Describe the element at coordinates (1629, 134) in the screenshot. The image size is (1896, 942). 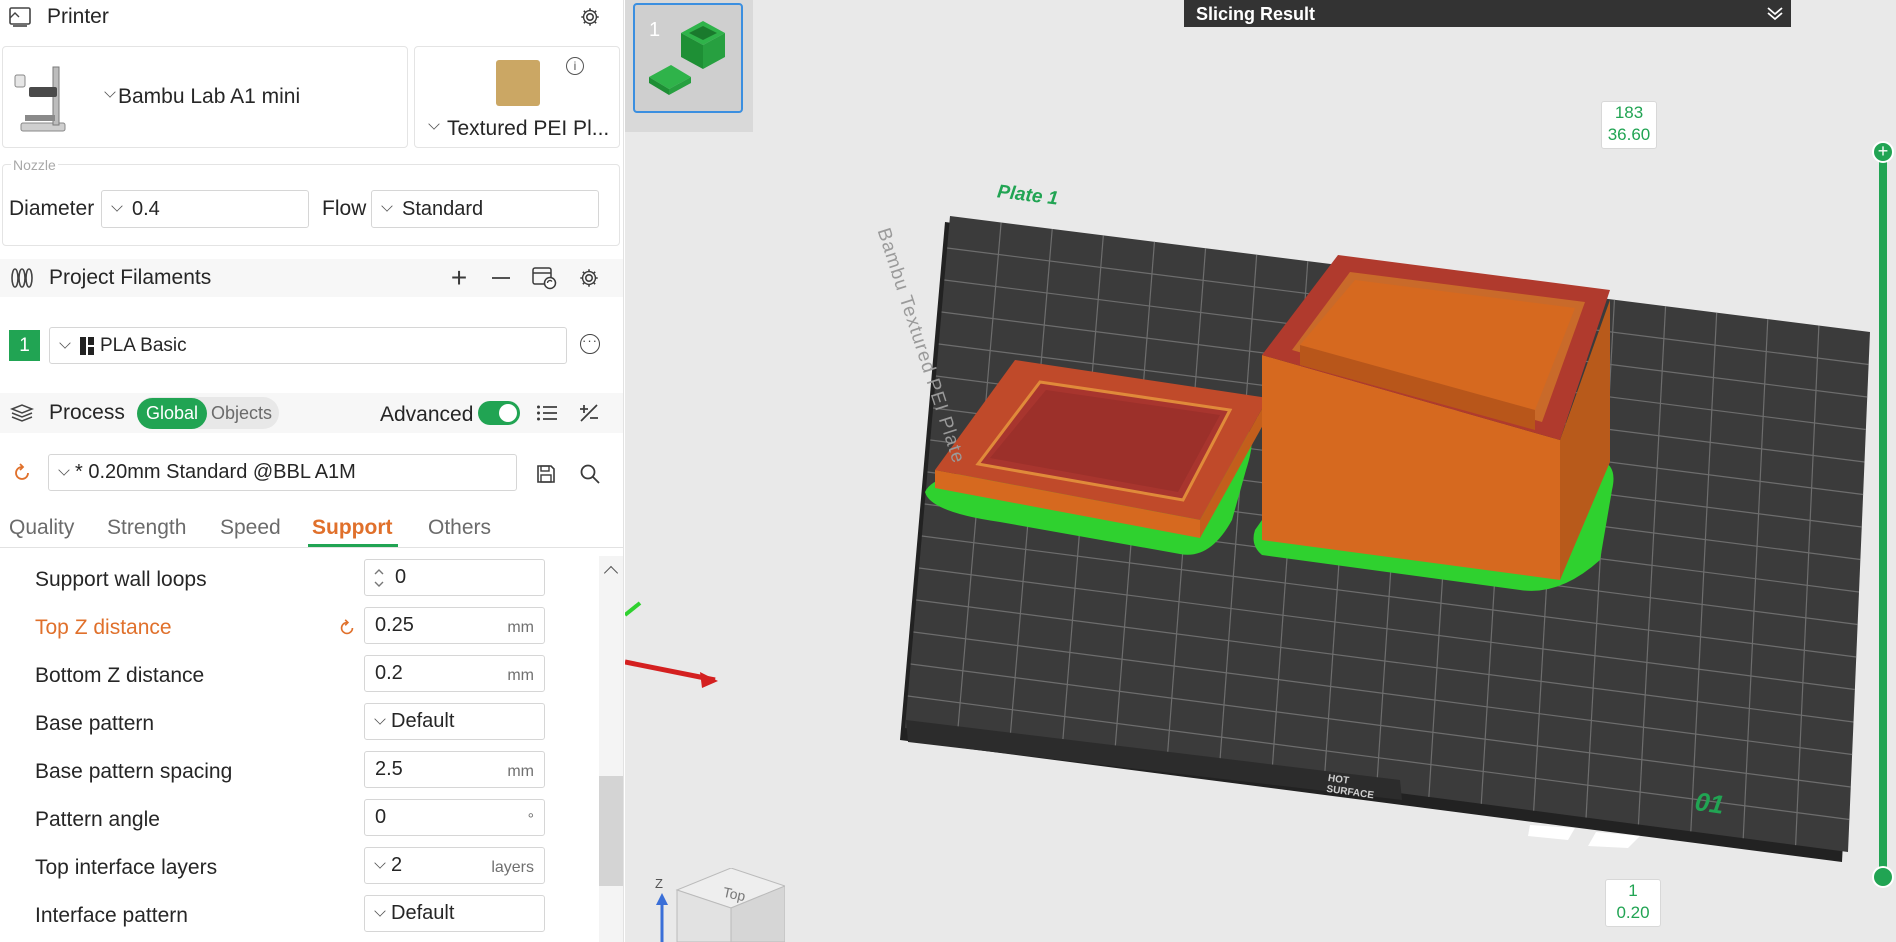
I see `top-layer-height: 36.60` at that location.